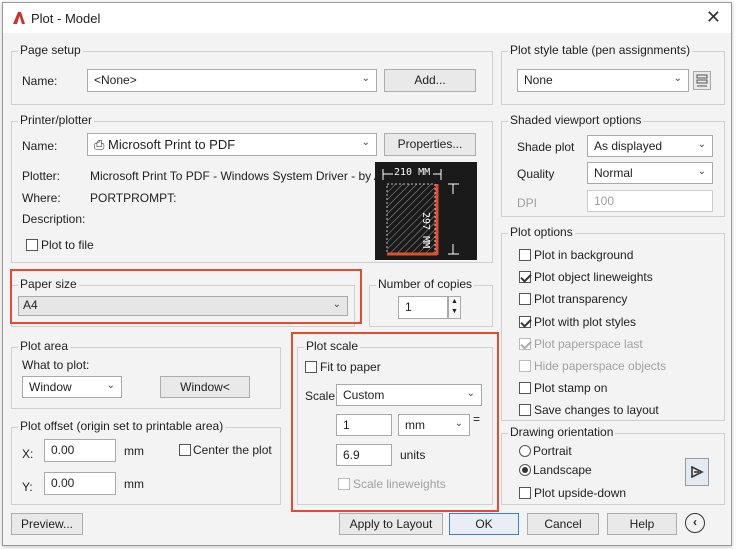  Describe the element at coordinates (525, 451) in the screenshot. I see `portrait-radio` at that location.